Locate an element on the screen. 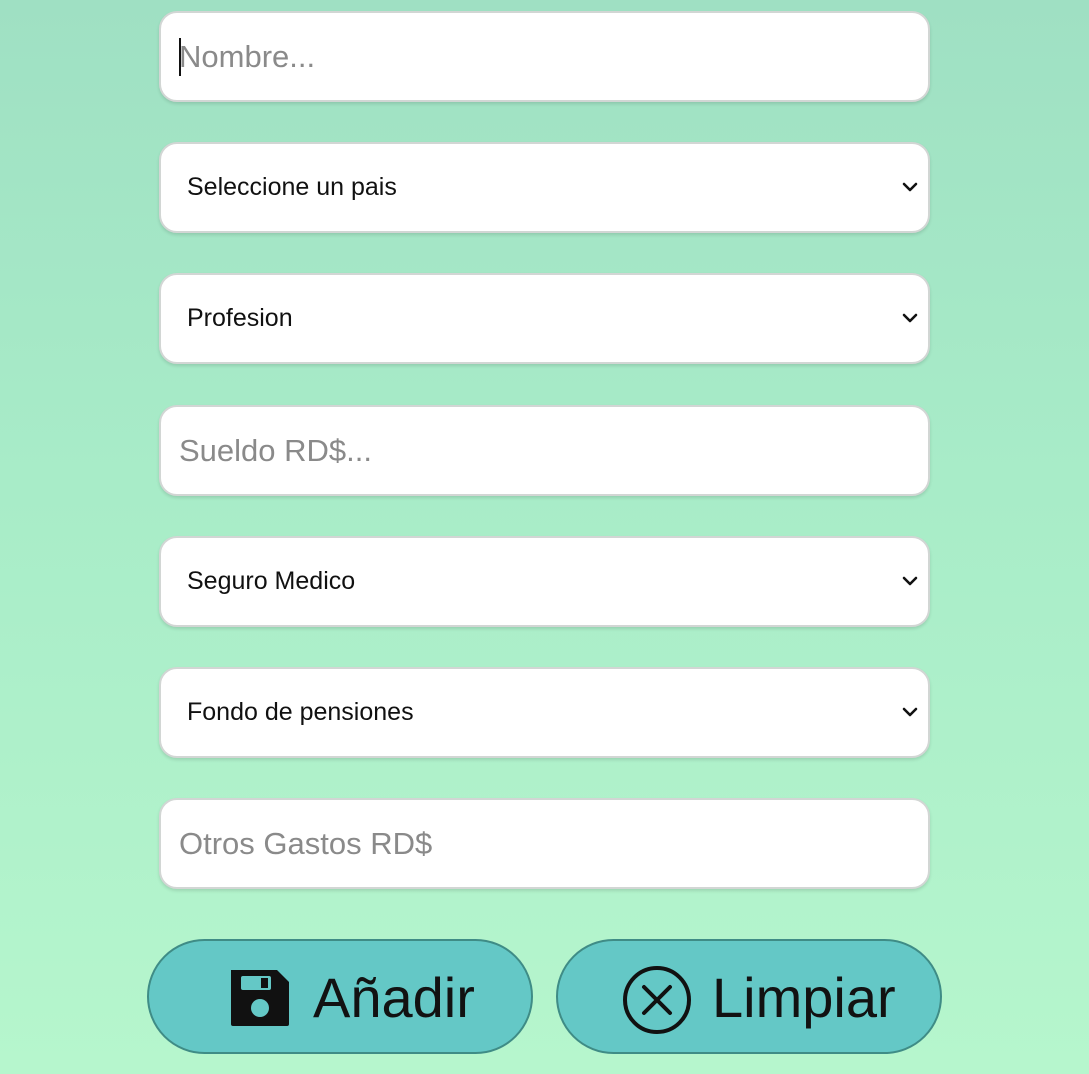  otros-gastos-input is located at coordinates (544, 843).